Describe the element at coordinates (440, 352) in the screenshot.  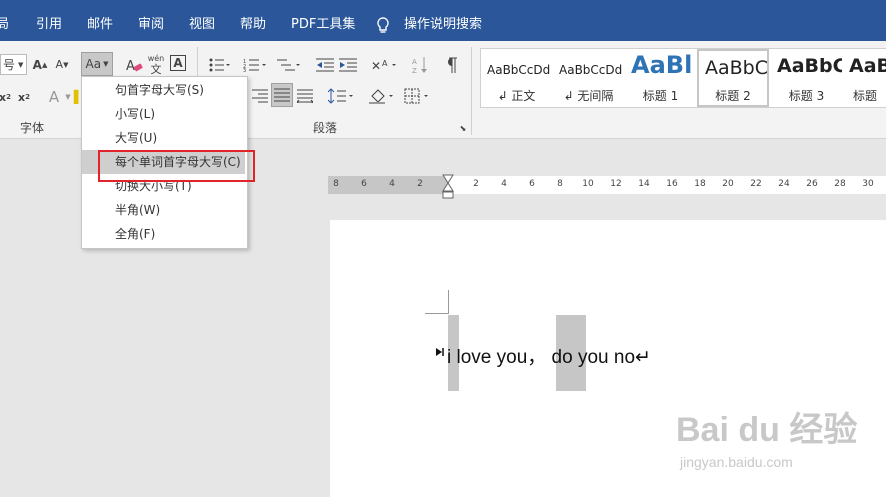
I see `paragraph-mark-icon` at that location.